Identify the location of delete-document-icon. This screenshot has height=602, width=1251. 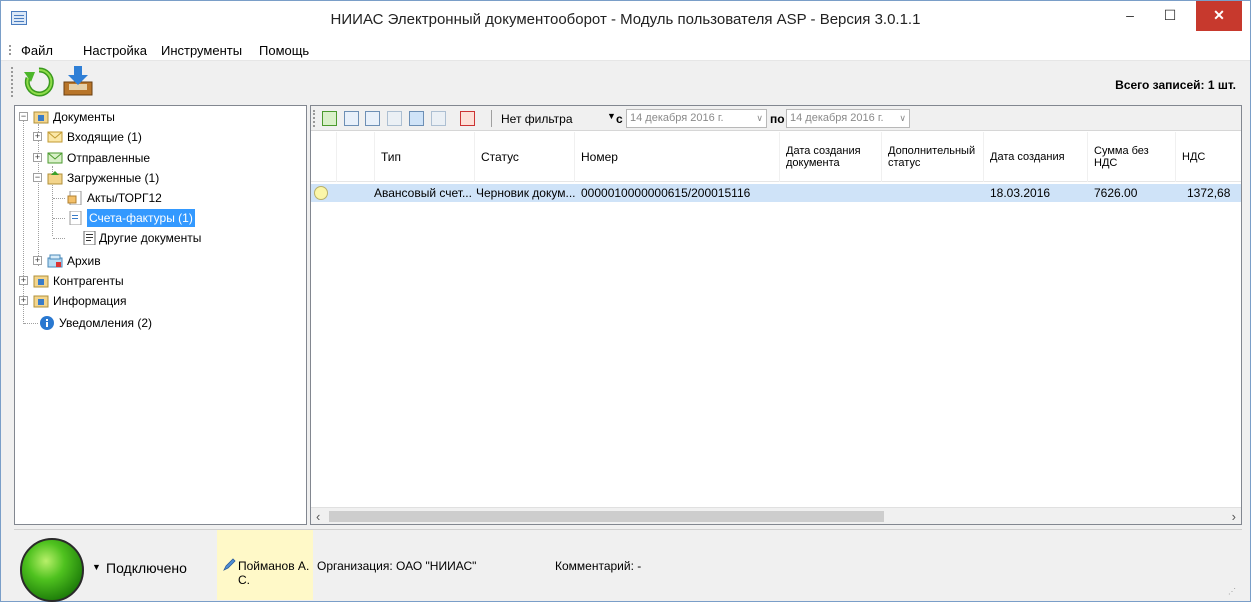
(467, 118).